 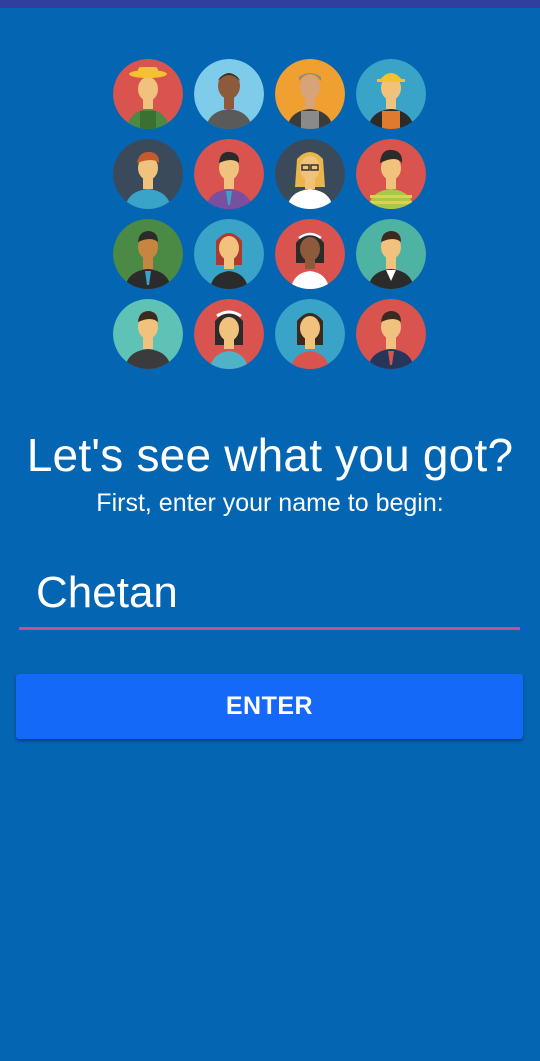 What do you see at coordinates (229, 334) in the screenshot?
I see `bride-avatar-icon` at bounding box center [229, 334].